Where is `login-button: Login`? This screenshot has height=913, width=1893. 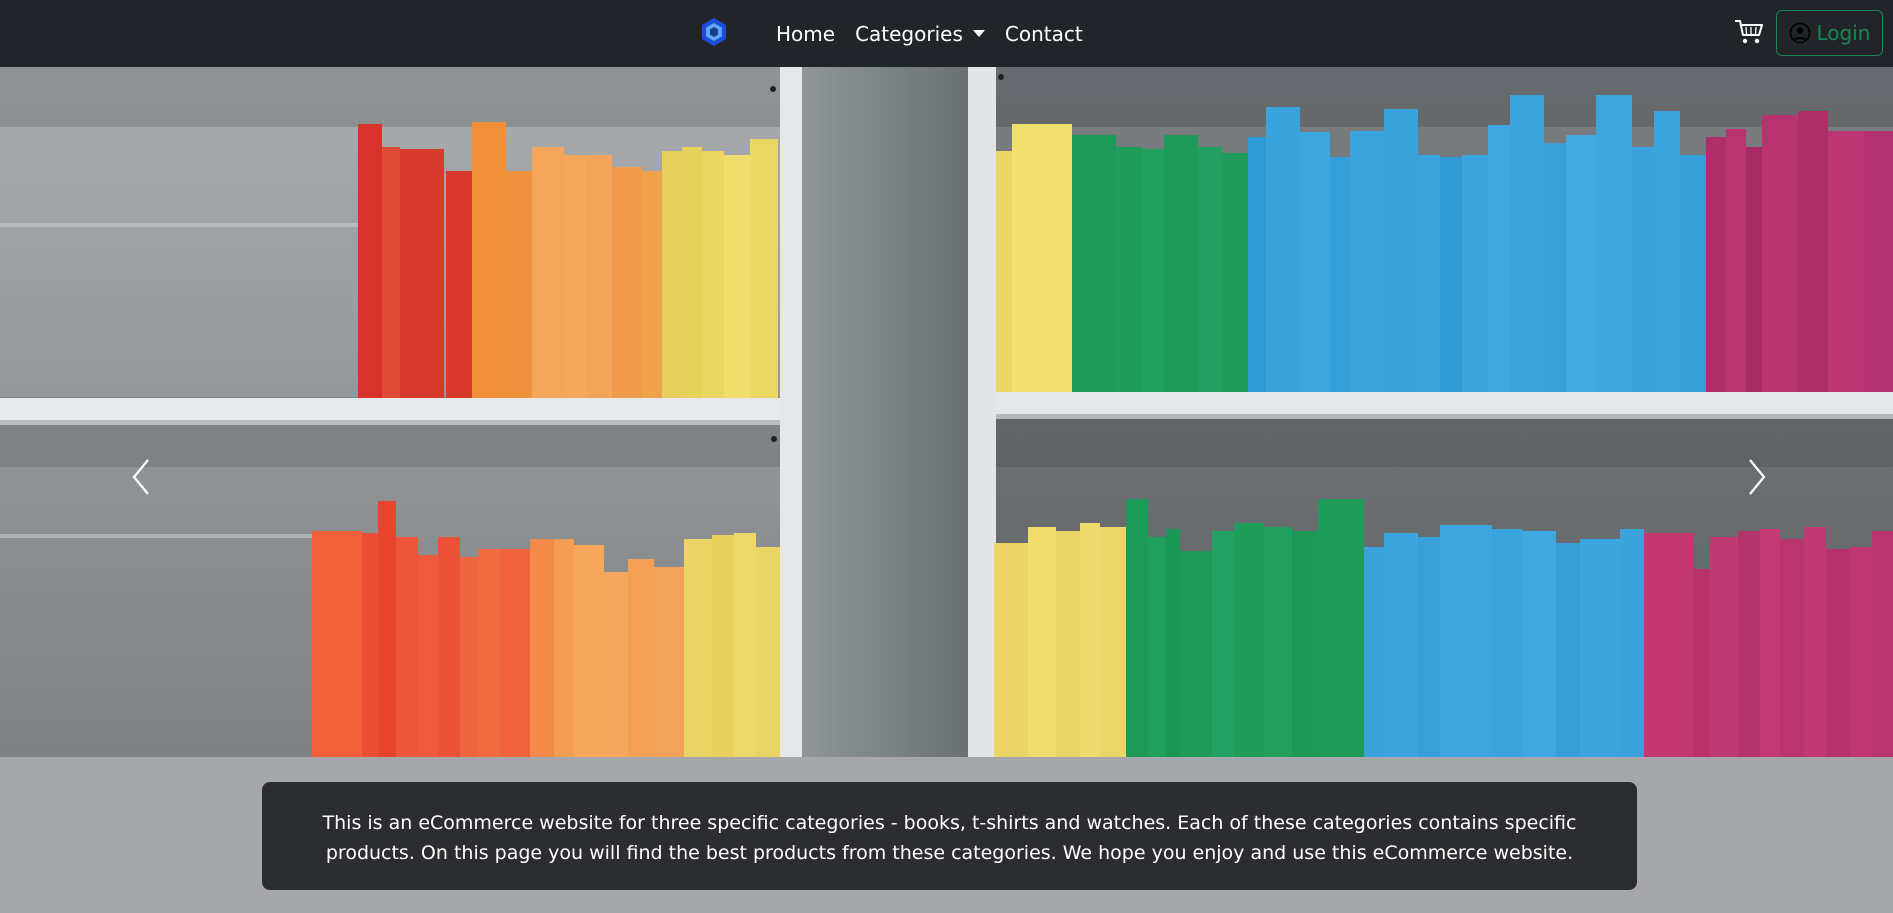
login-button: Login is located at coordinates (1829, 33).